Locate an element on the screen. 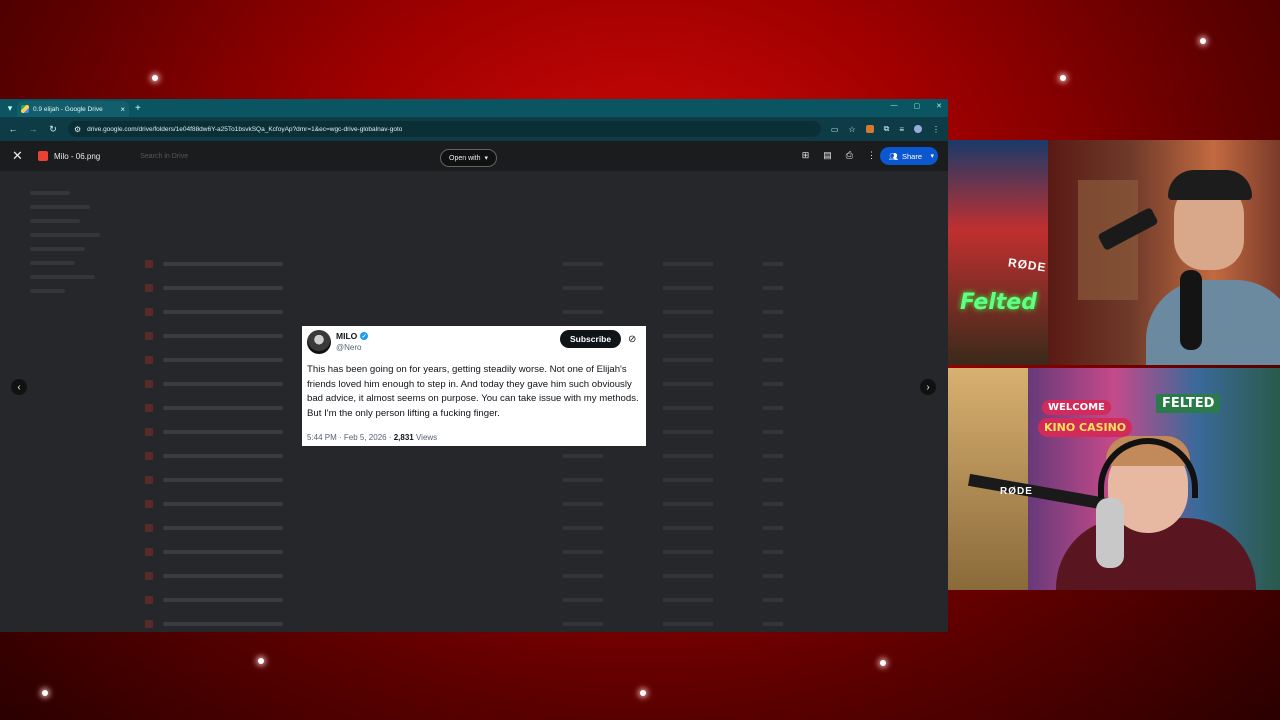 The width and height of the screenshot is (1280, 720). search-input: Search in Drive is located at coordinates (164, 156).